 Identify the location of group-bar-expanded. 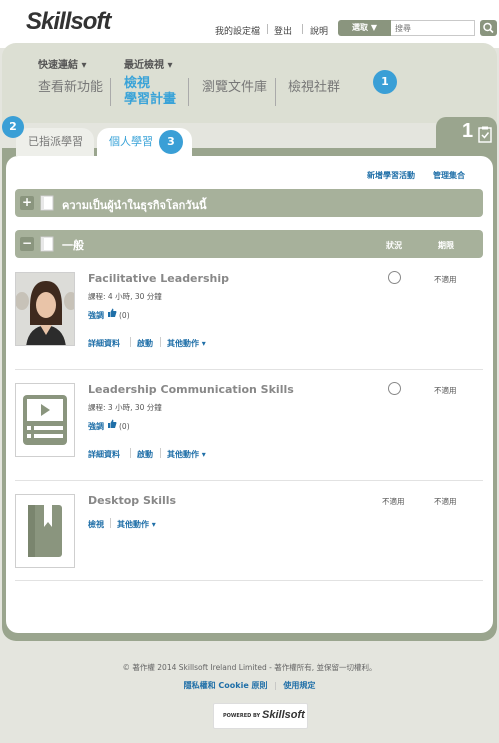
(249, 244).